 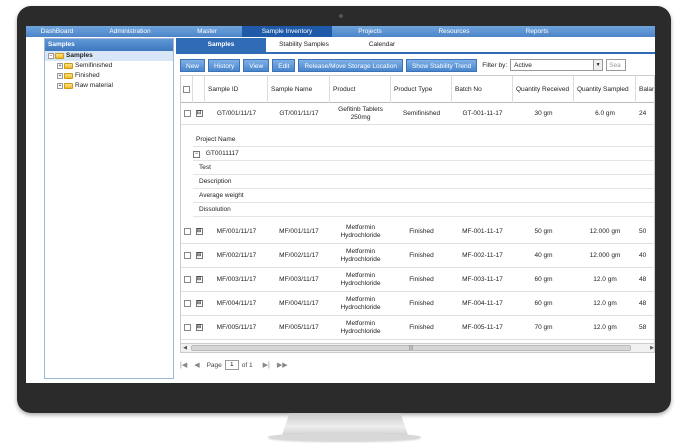 I want to click on cell-balance: 50, so click(x=643, y=231).